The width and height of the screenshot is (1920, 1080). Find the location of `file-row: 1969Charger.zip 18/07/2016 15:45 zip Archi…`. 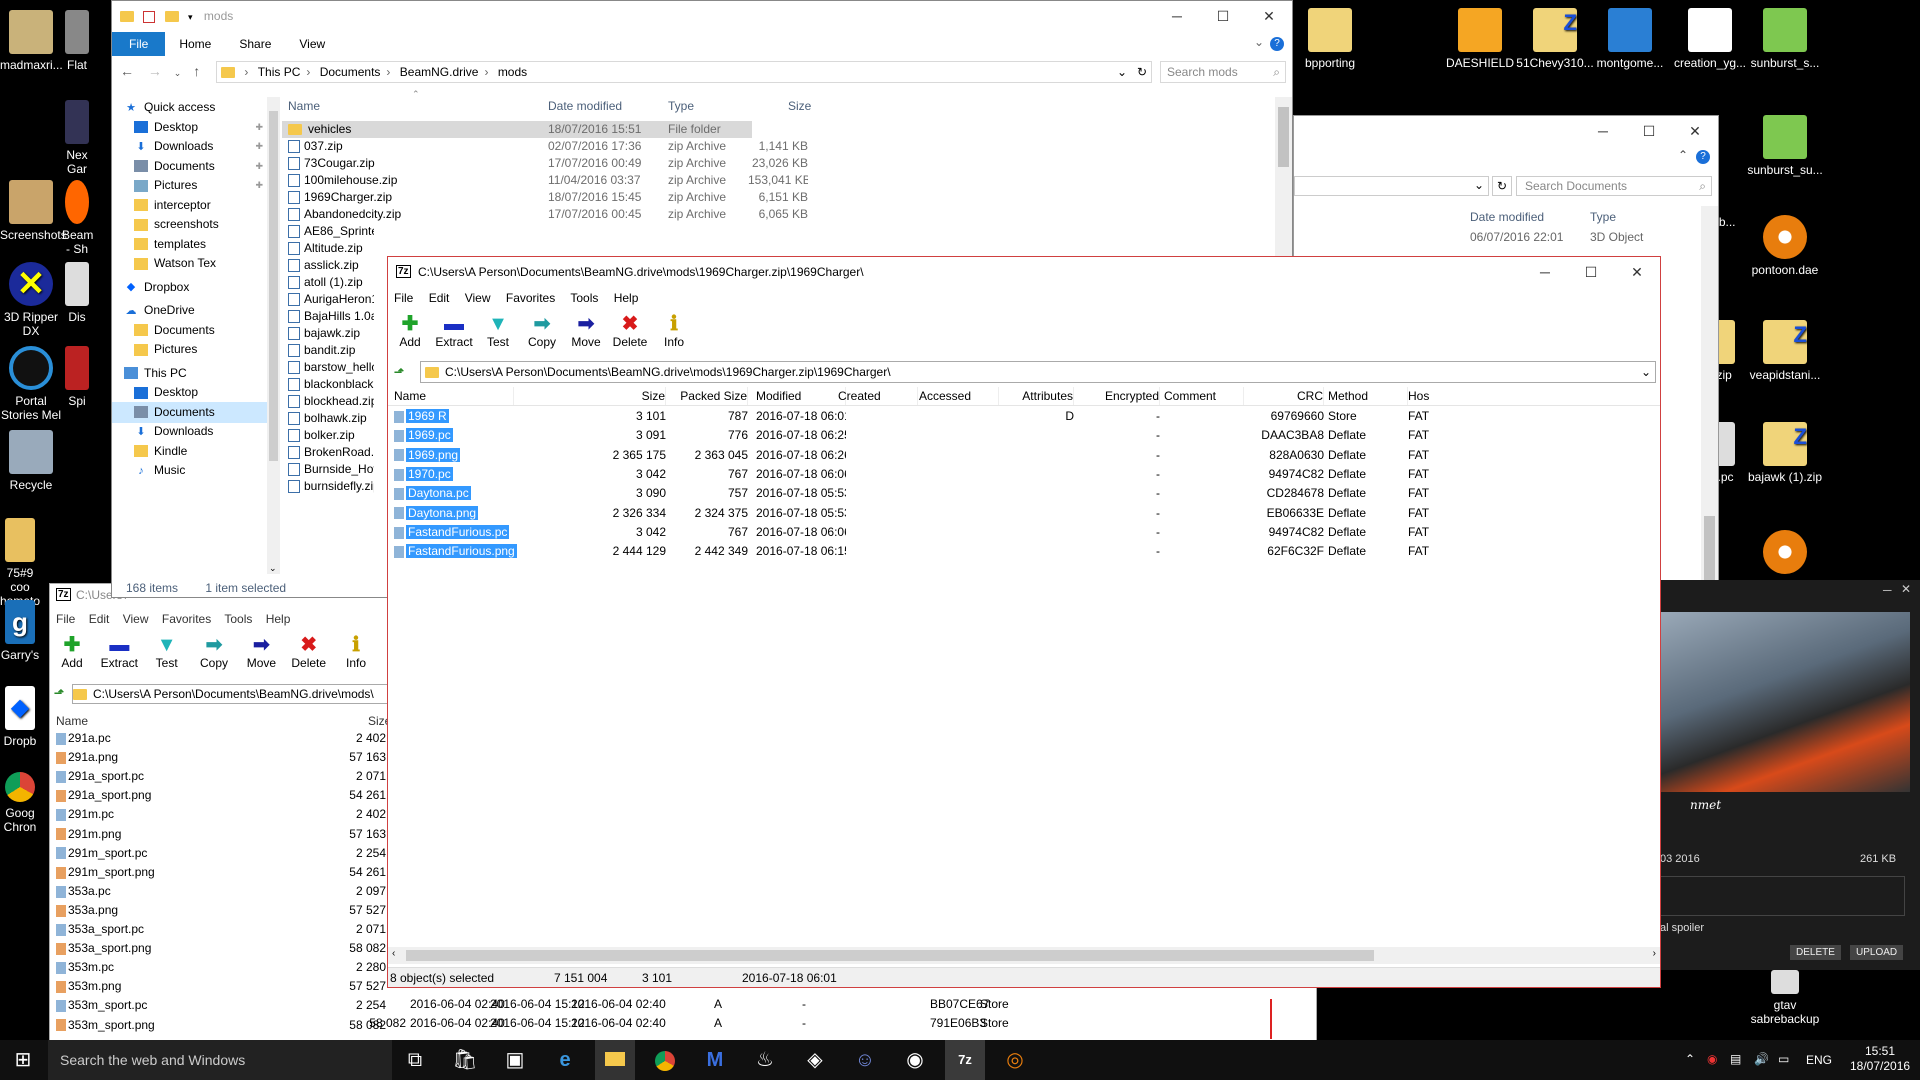

file-row: 1969Charger.zip 18/07/2016 15:45 zip Archi… is located at coordinates (627, 197).